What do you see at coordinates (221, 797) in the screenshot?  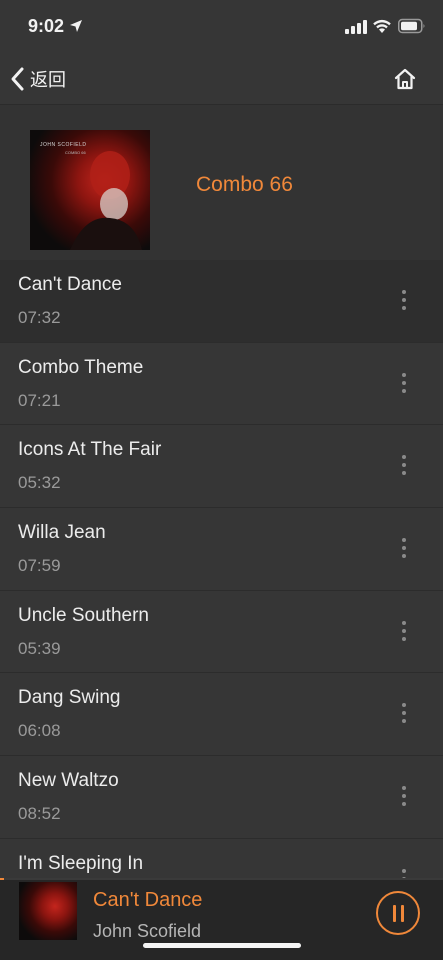 I see `track-item: New Waltzo 08:52` at bounding box center [221, 797].